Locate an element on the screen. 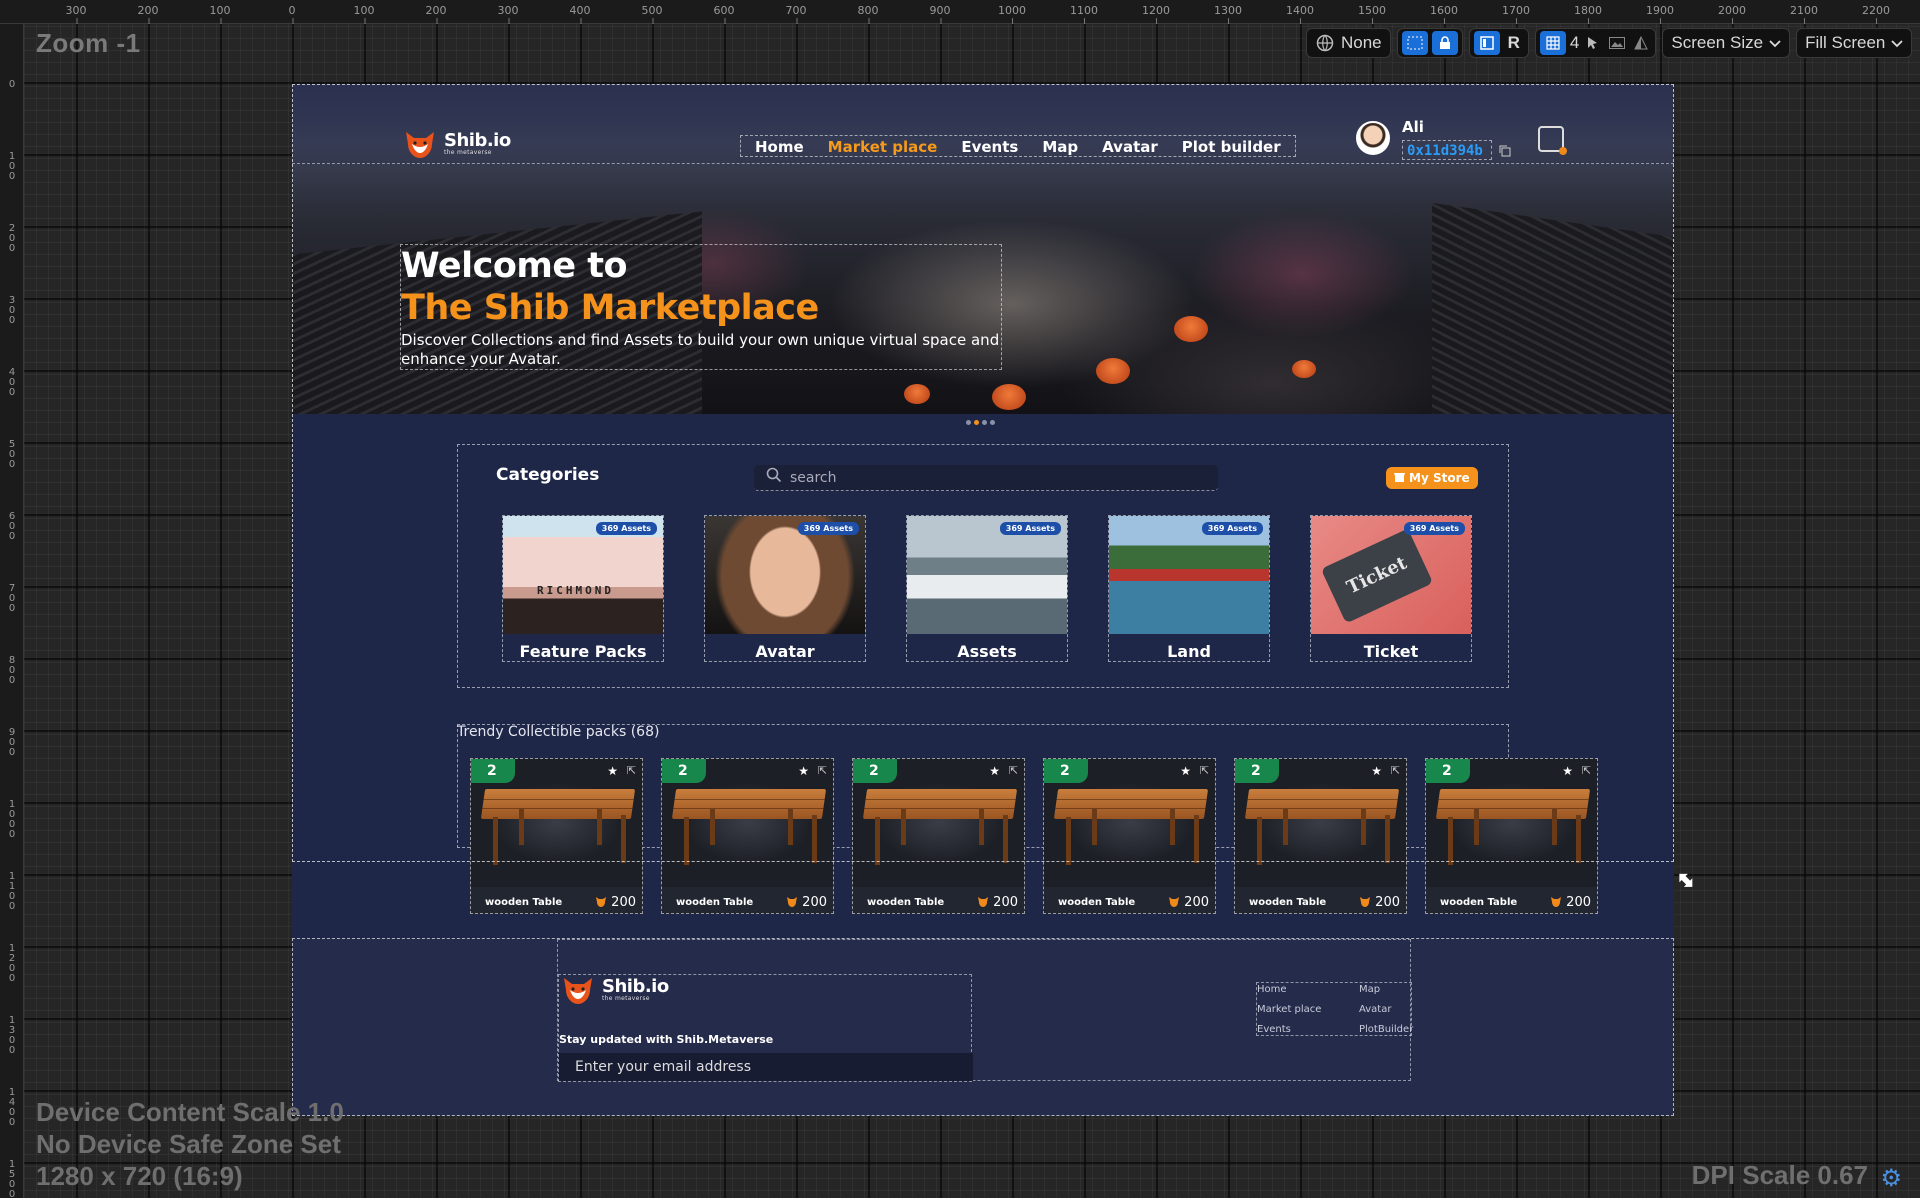 This screenshot has width=1920, height=1198. ruler-tick-label: 1900 is located at coordinates (1660, 14).